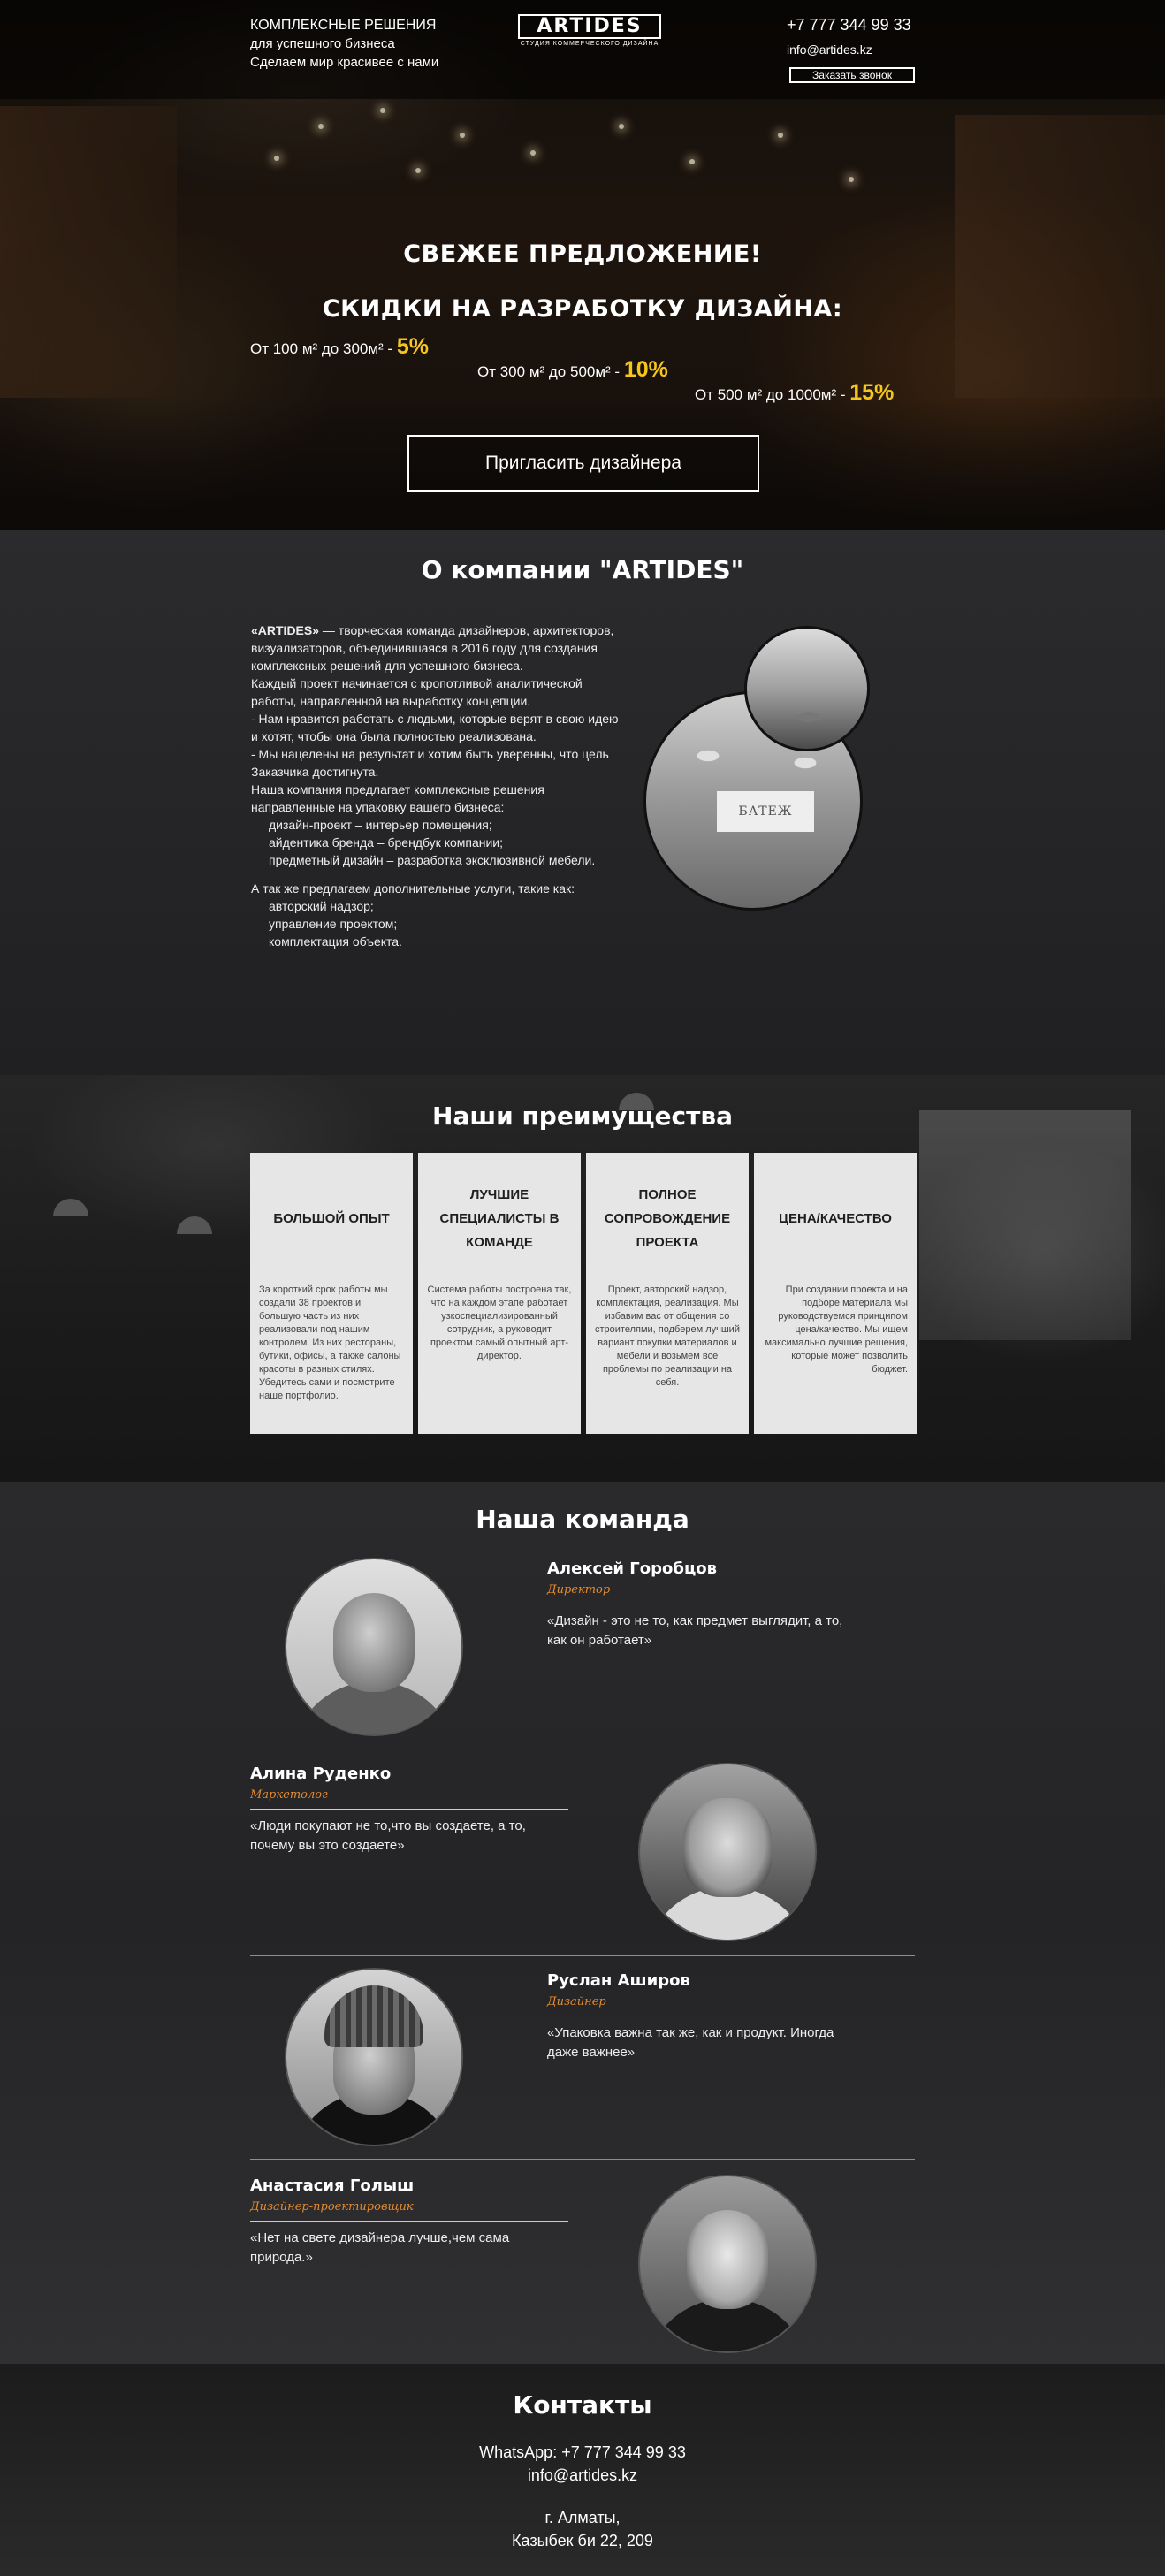 This screenshot has width=1165, height=2576. Describe the element at coordinates (582, 2405) in the screenshot. I see `contacts-title: Контакты` at that location.